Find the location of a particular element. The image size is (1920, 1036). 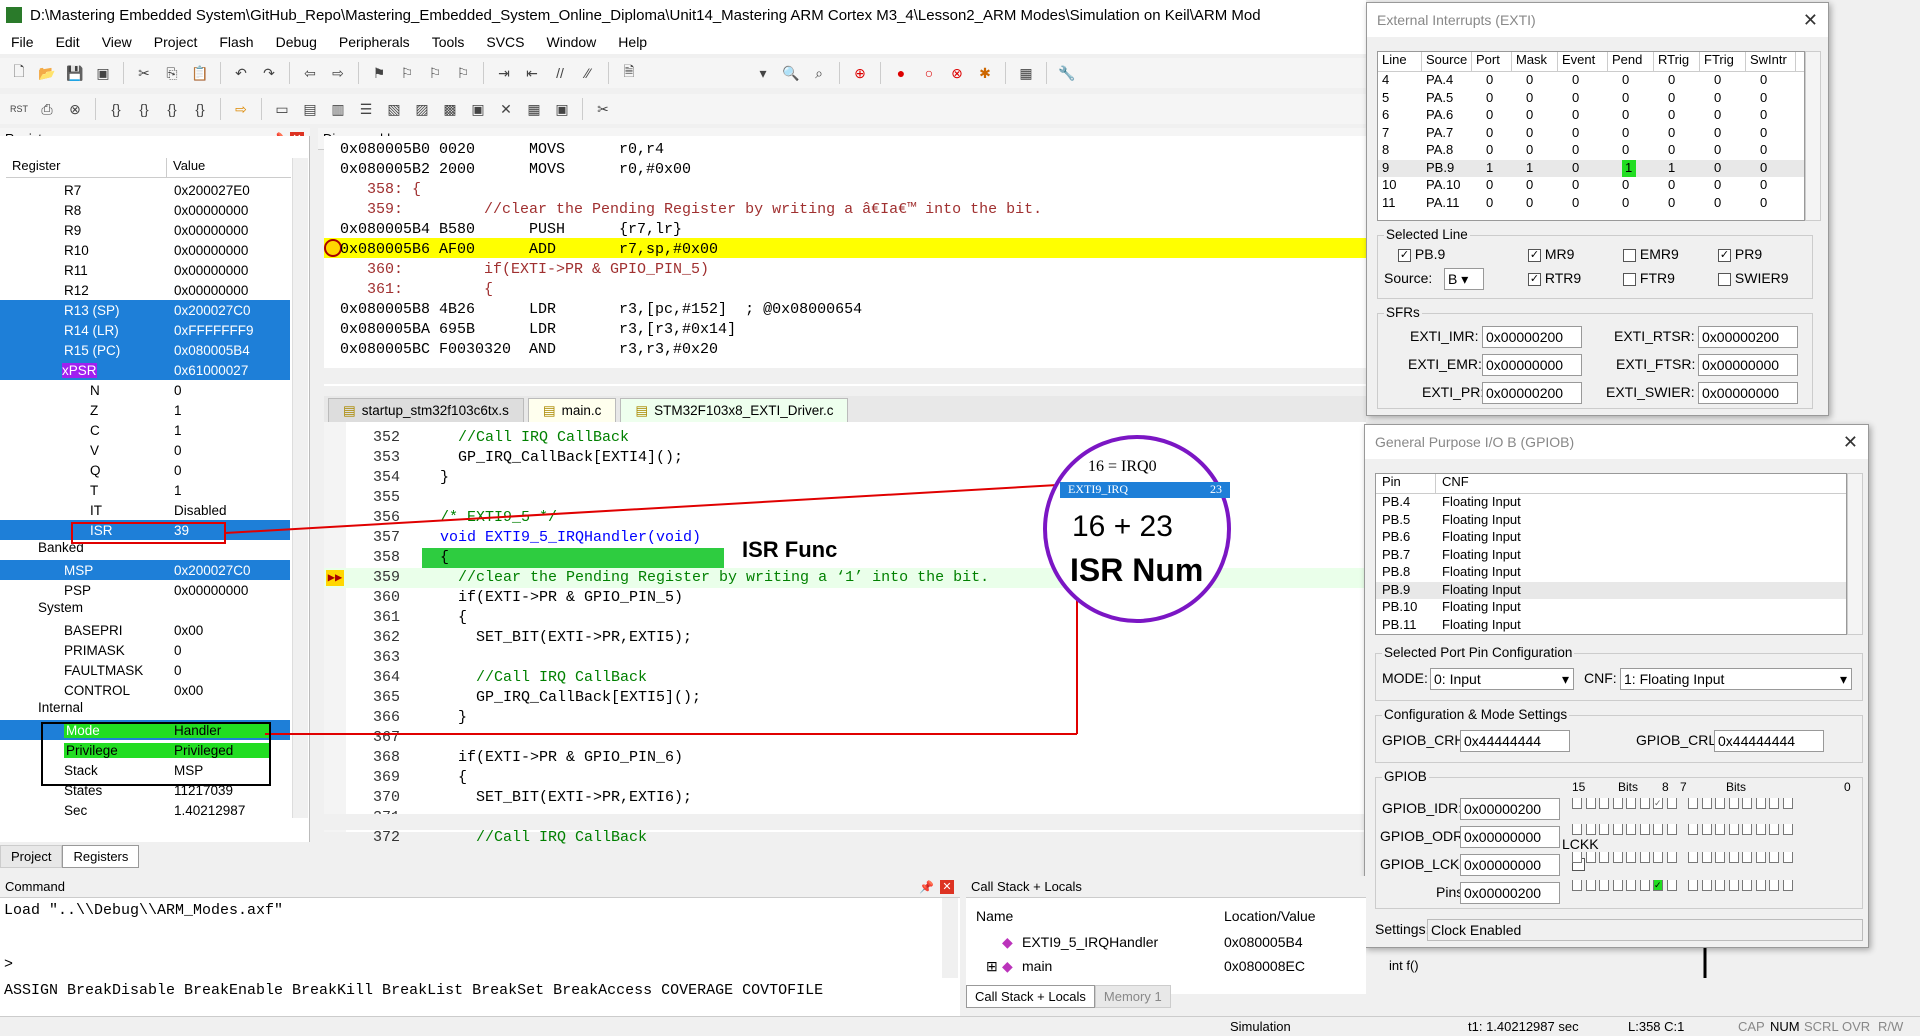

exti-column-header: RTrig is located at coordinates (1677, 61).